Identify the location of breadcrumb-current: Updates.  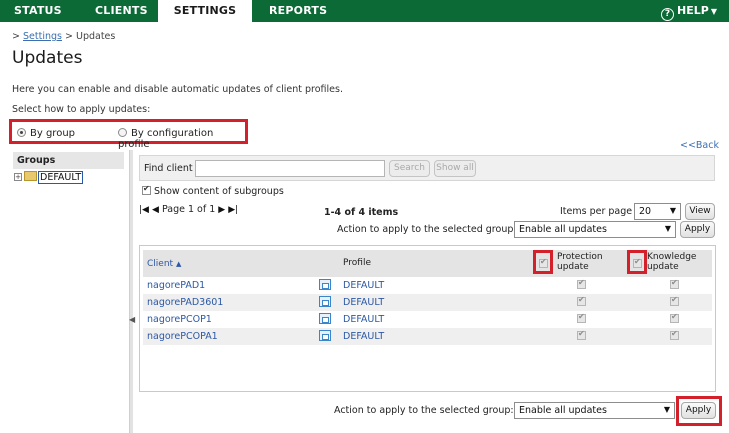
(96, 36).